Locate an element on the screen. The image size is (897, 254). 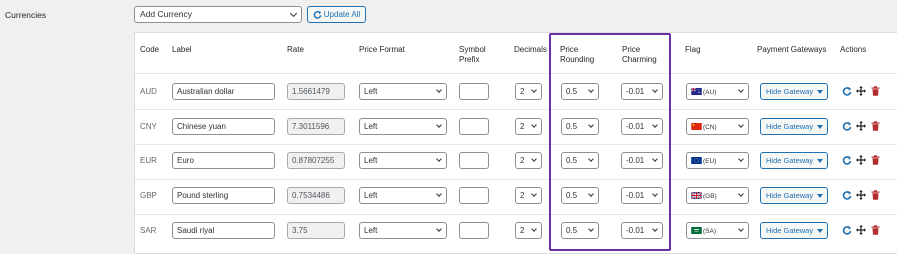
header-decimals: Decimals is located at coordinates (530, 49).